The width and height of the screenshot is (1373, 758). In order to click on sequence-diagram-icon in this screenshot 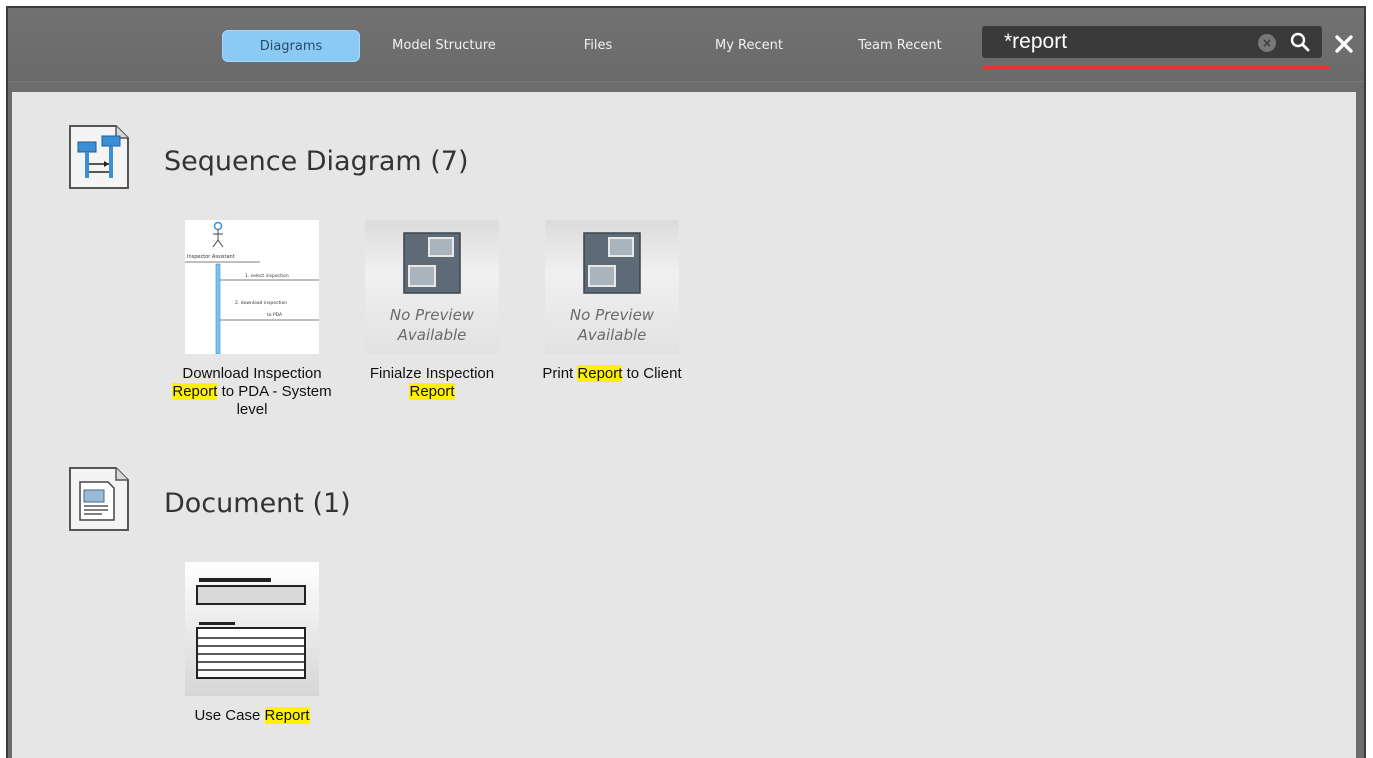, I will do `click(99, 157)`.